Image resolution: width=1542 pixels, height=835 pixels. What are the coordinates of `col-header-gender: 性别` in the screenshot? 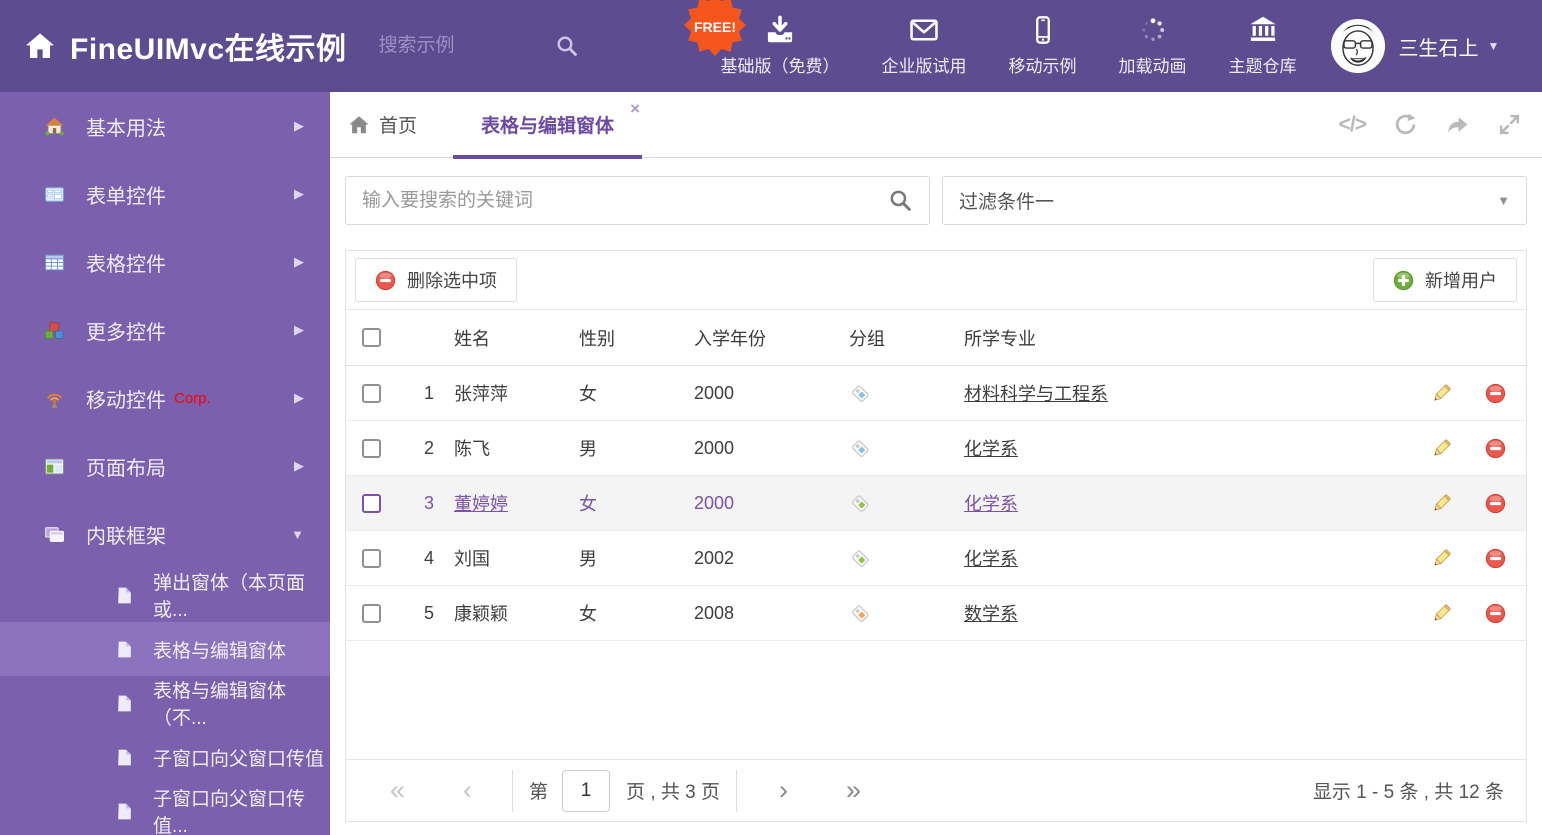 It's located at (616, 338).